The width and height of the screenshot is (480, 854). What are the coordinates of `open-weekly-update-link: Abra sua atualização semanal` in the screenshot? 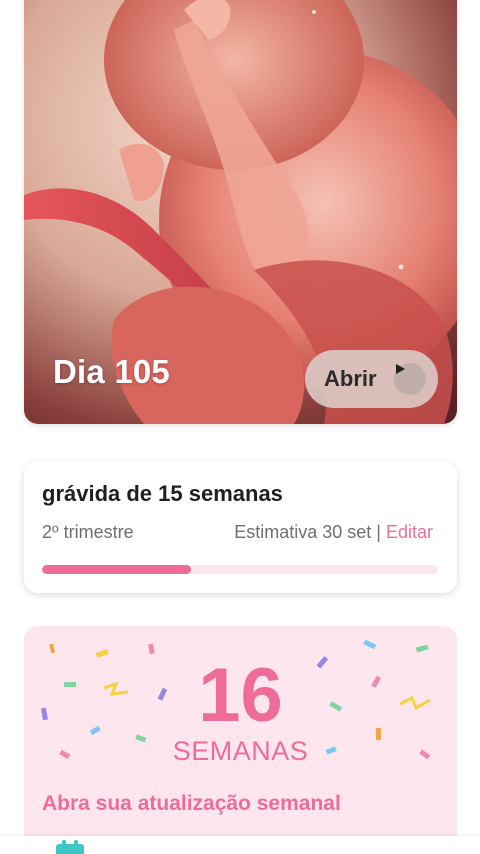 It's located at (191, 804).